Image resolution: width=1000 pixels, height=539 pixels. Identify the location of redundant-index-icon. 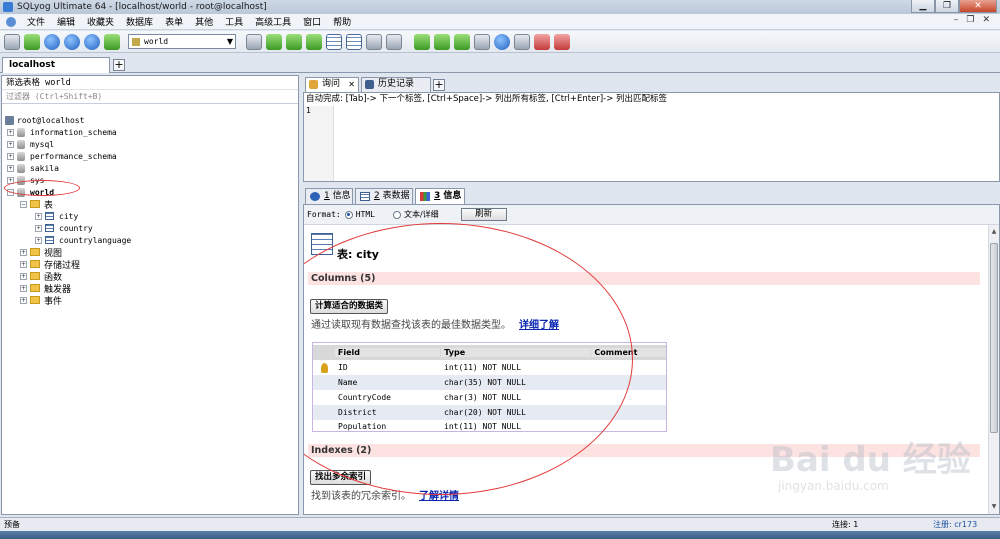
(542, 41).